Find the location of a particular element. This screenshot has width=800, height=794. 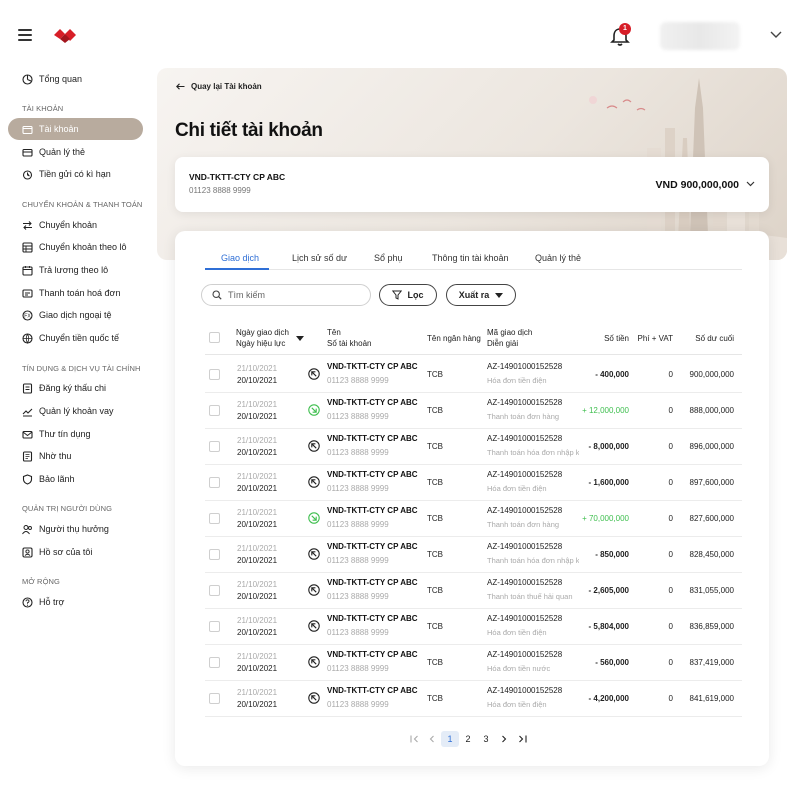

page-2-button: 2 is located at coordinates (468, 739).